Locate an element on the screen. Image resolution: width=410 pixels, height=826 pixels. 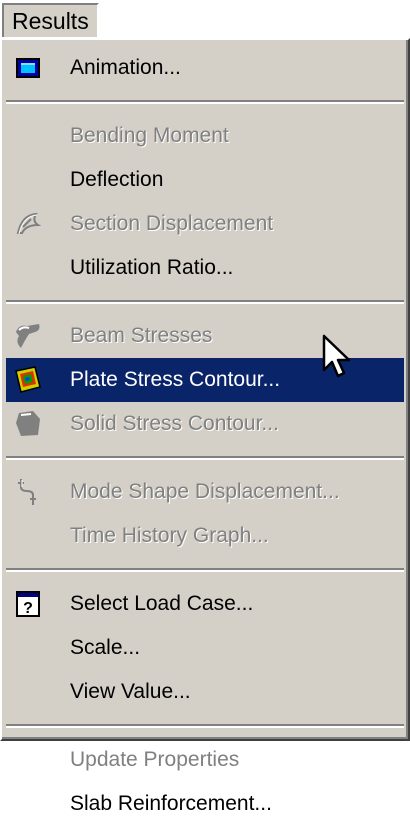
menu-item-label: Deflection is located at coordinates (117, 179).